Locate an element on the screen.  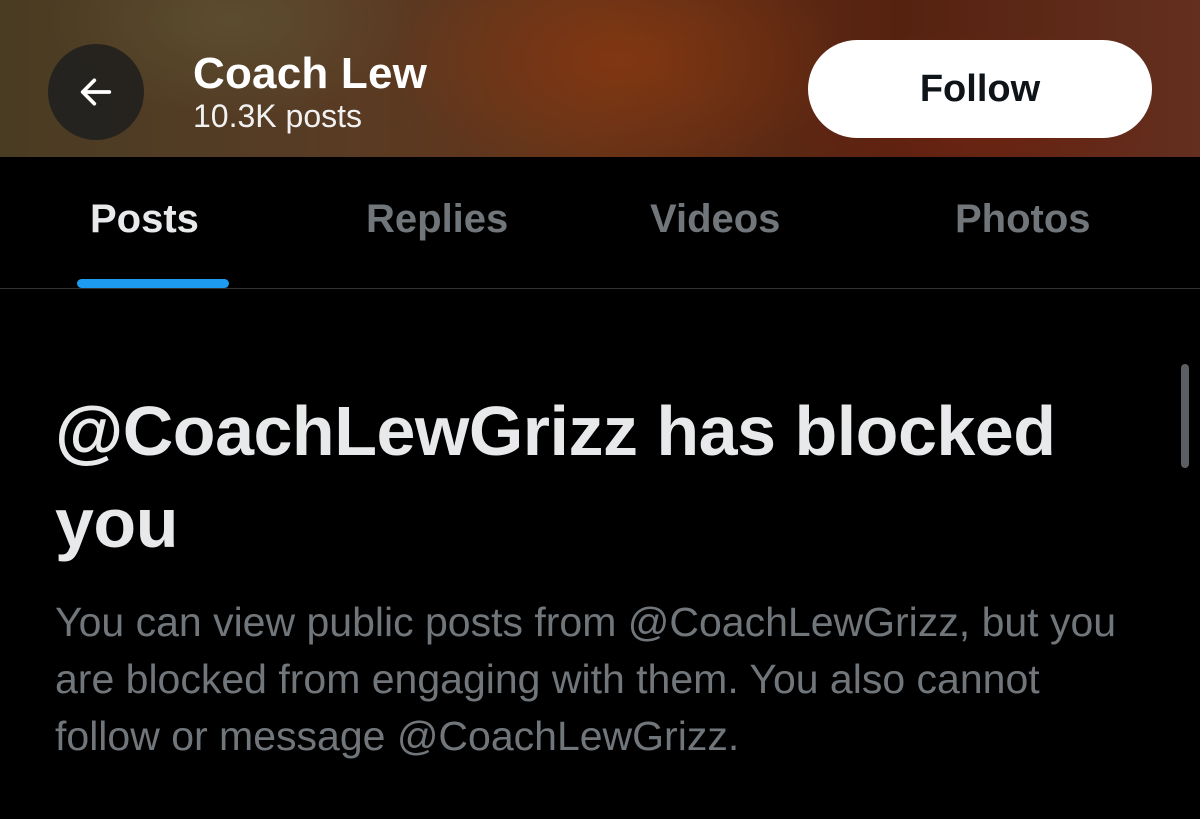
active-tab-indicator is located at coordinates (153, 283).